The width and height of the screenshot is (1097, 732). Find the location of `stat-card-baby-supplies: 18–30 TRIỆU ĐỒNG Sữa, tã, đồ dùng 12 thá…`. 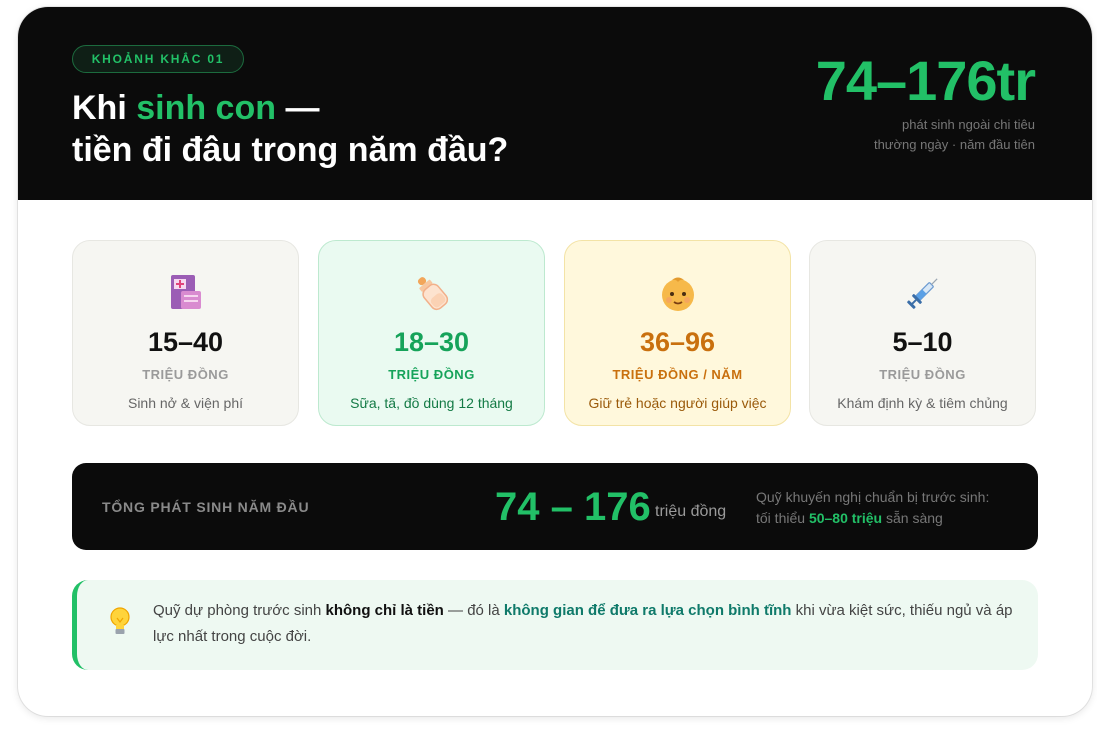

stat-card-baby-supplies: 18–30 TRIỆU ĐỒNG Sữa, tã, đồ dùng 12 thá… is located at coordinates (431, 333).